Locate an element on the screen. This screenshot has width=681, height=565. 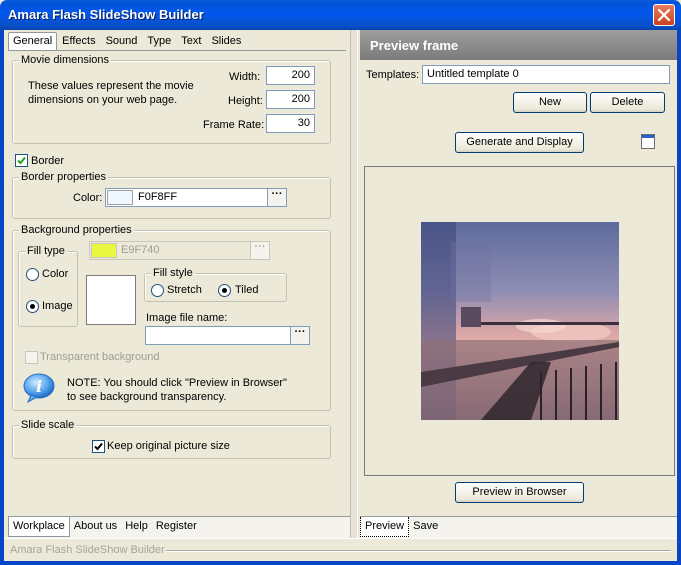
tab-general: General is located at coordinates (33, 41).